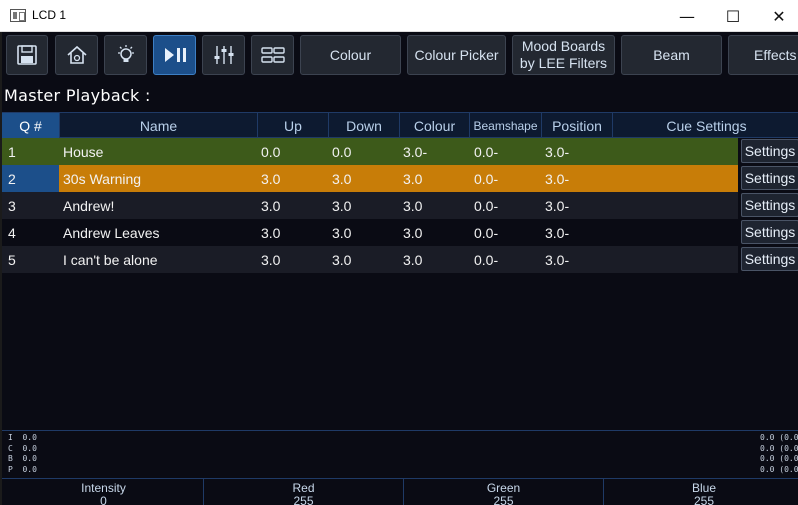 The width and height of the screenshot is (798, 505). Describe the element at coordinates (701, 492) in the screenshot. I see `encoder-blue: Blue 255` at that location.